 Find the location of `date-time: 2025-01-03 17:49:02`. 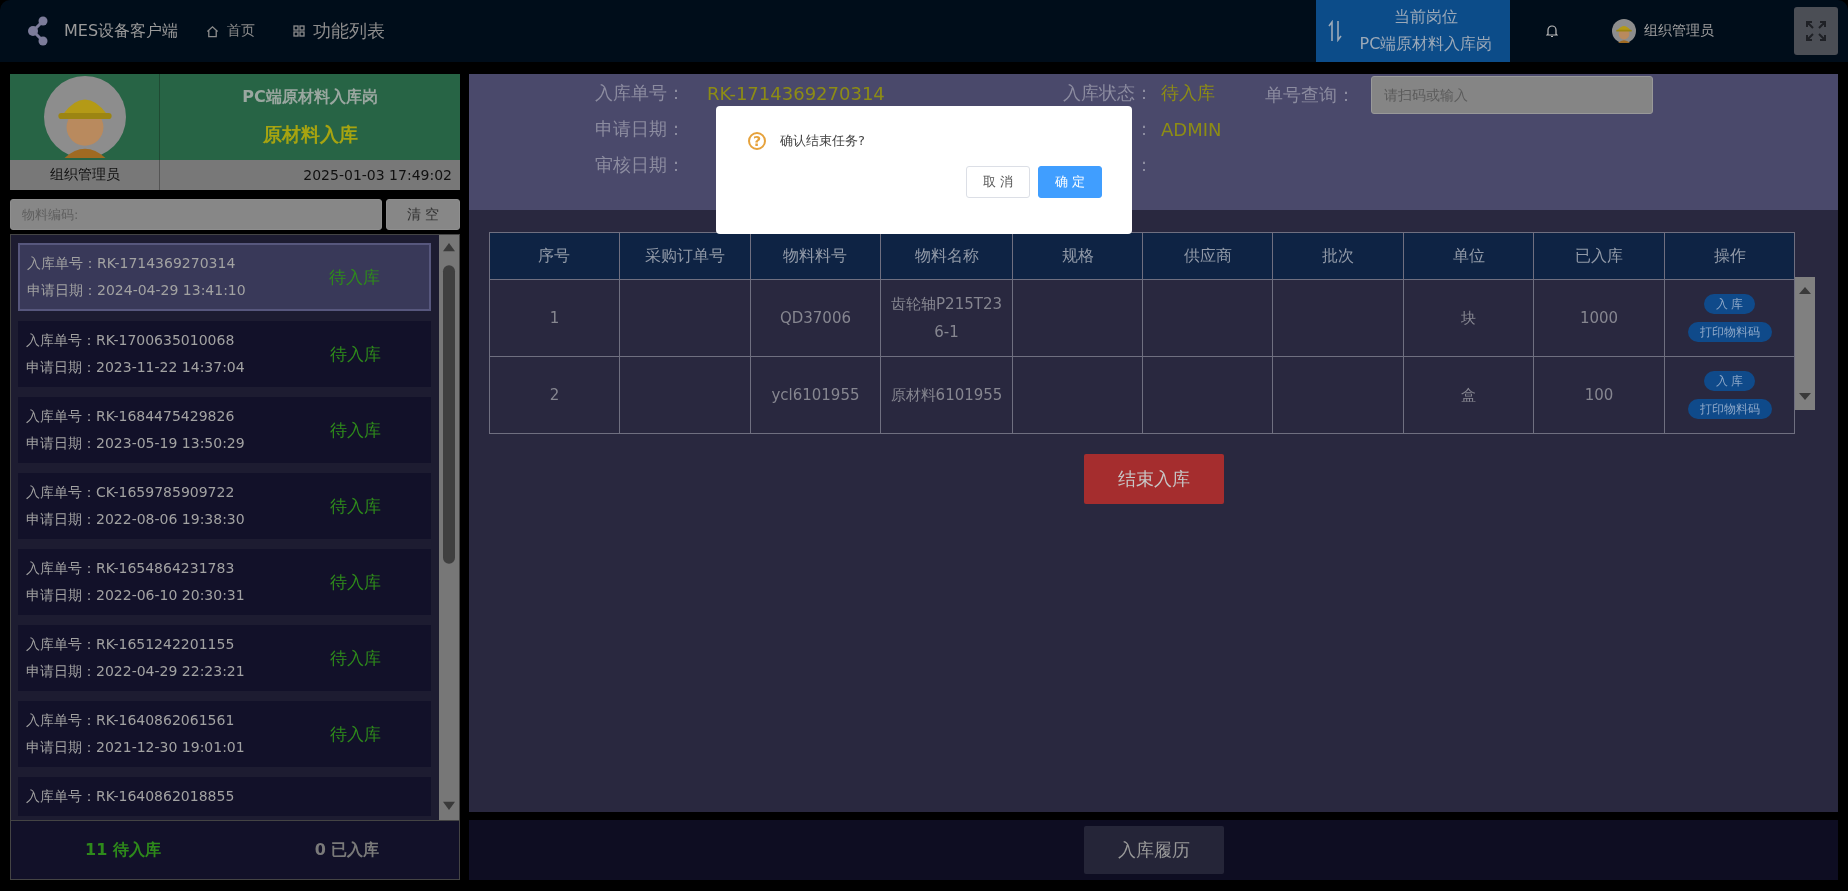

date-time: 2025-01-03 17:49:02 is located at coordinates (310, 175).